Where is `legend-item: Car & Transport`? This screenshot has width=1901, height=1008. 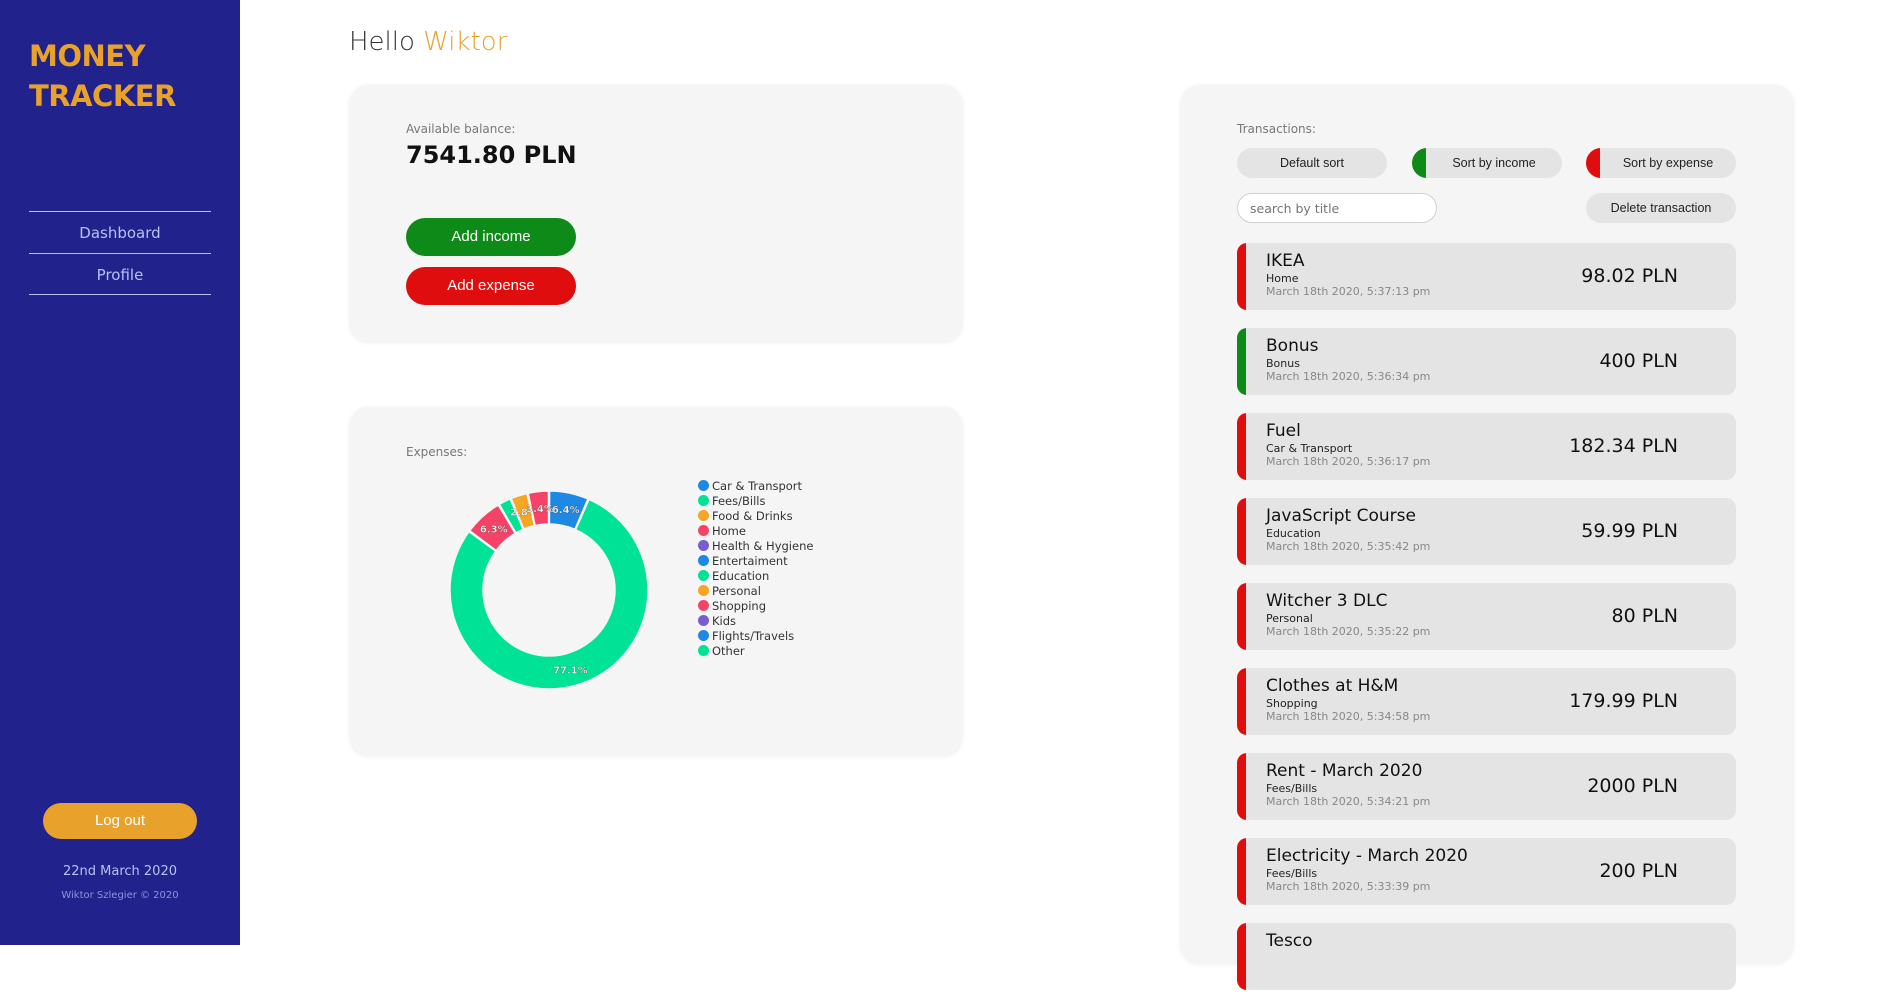 legend-item: Car & Transport is located at coordinates (755, 485).